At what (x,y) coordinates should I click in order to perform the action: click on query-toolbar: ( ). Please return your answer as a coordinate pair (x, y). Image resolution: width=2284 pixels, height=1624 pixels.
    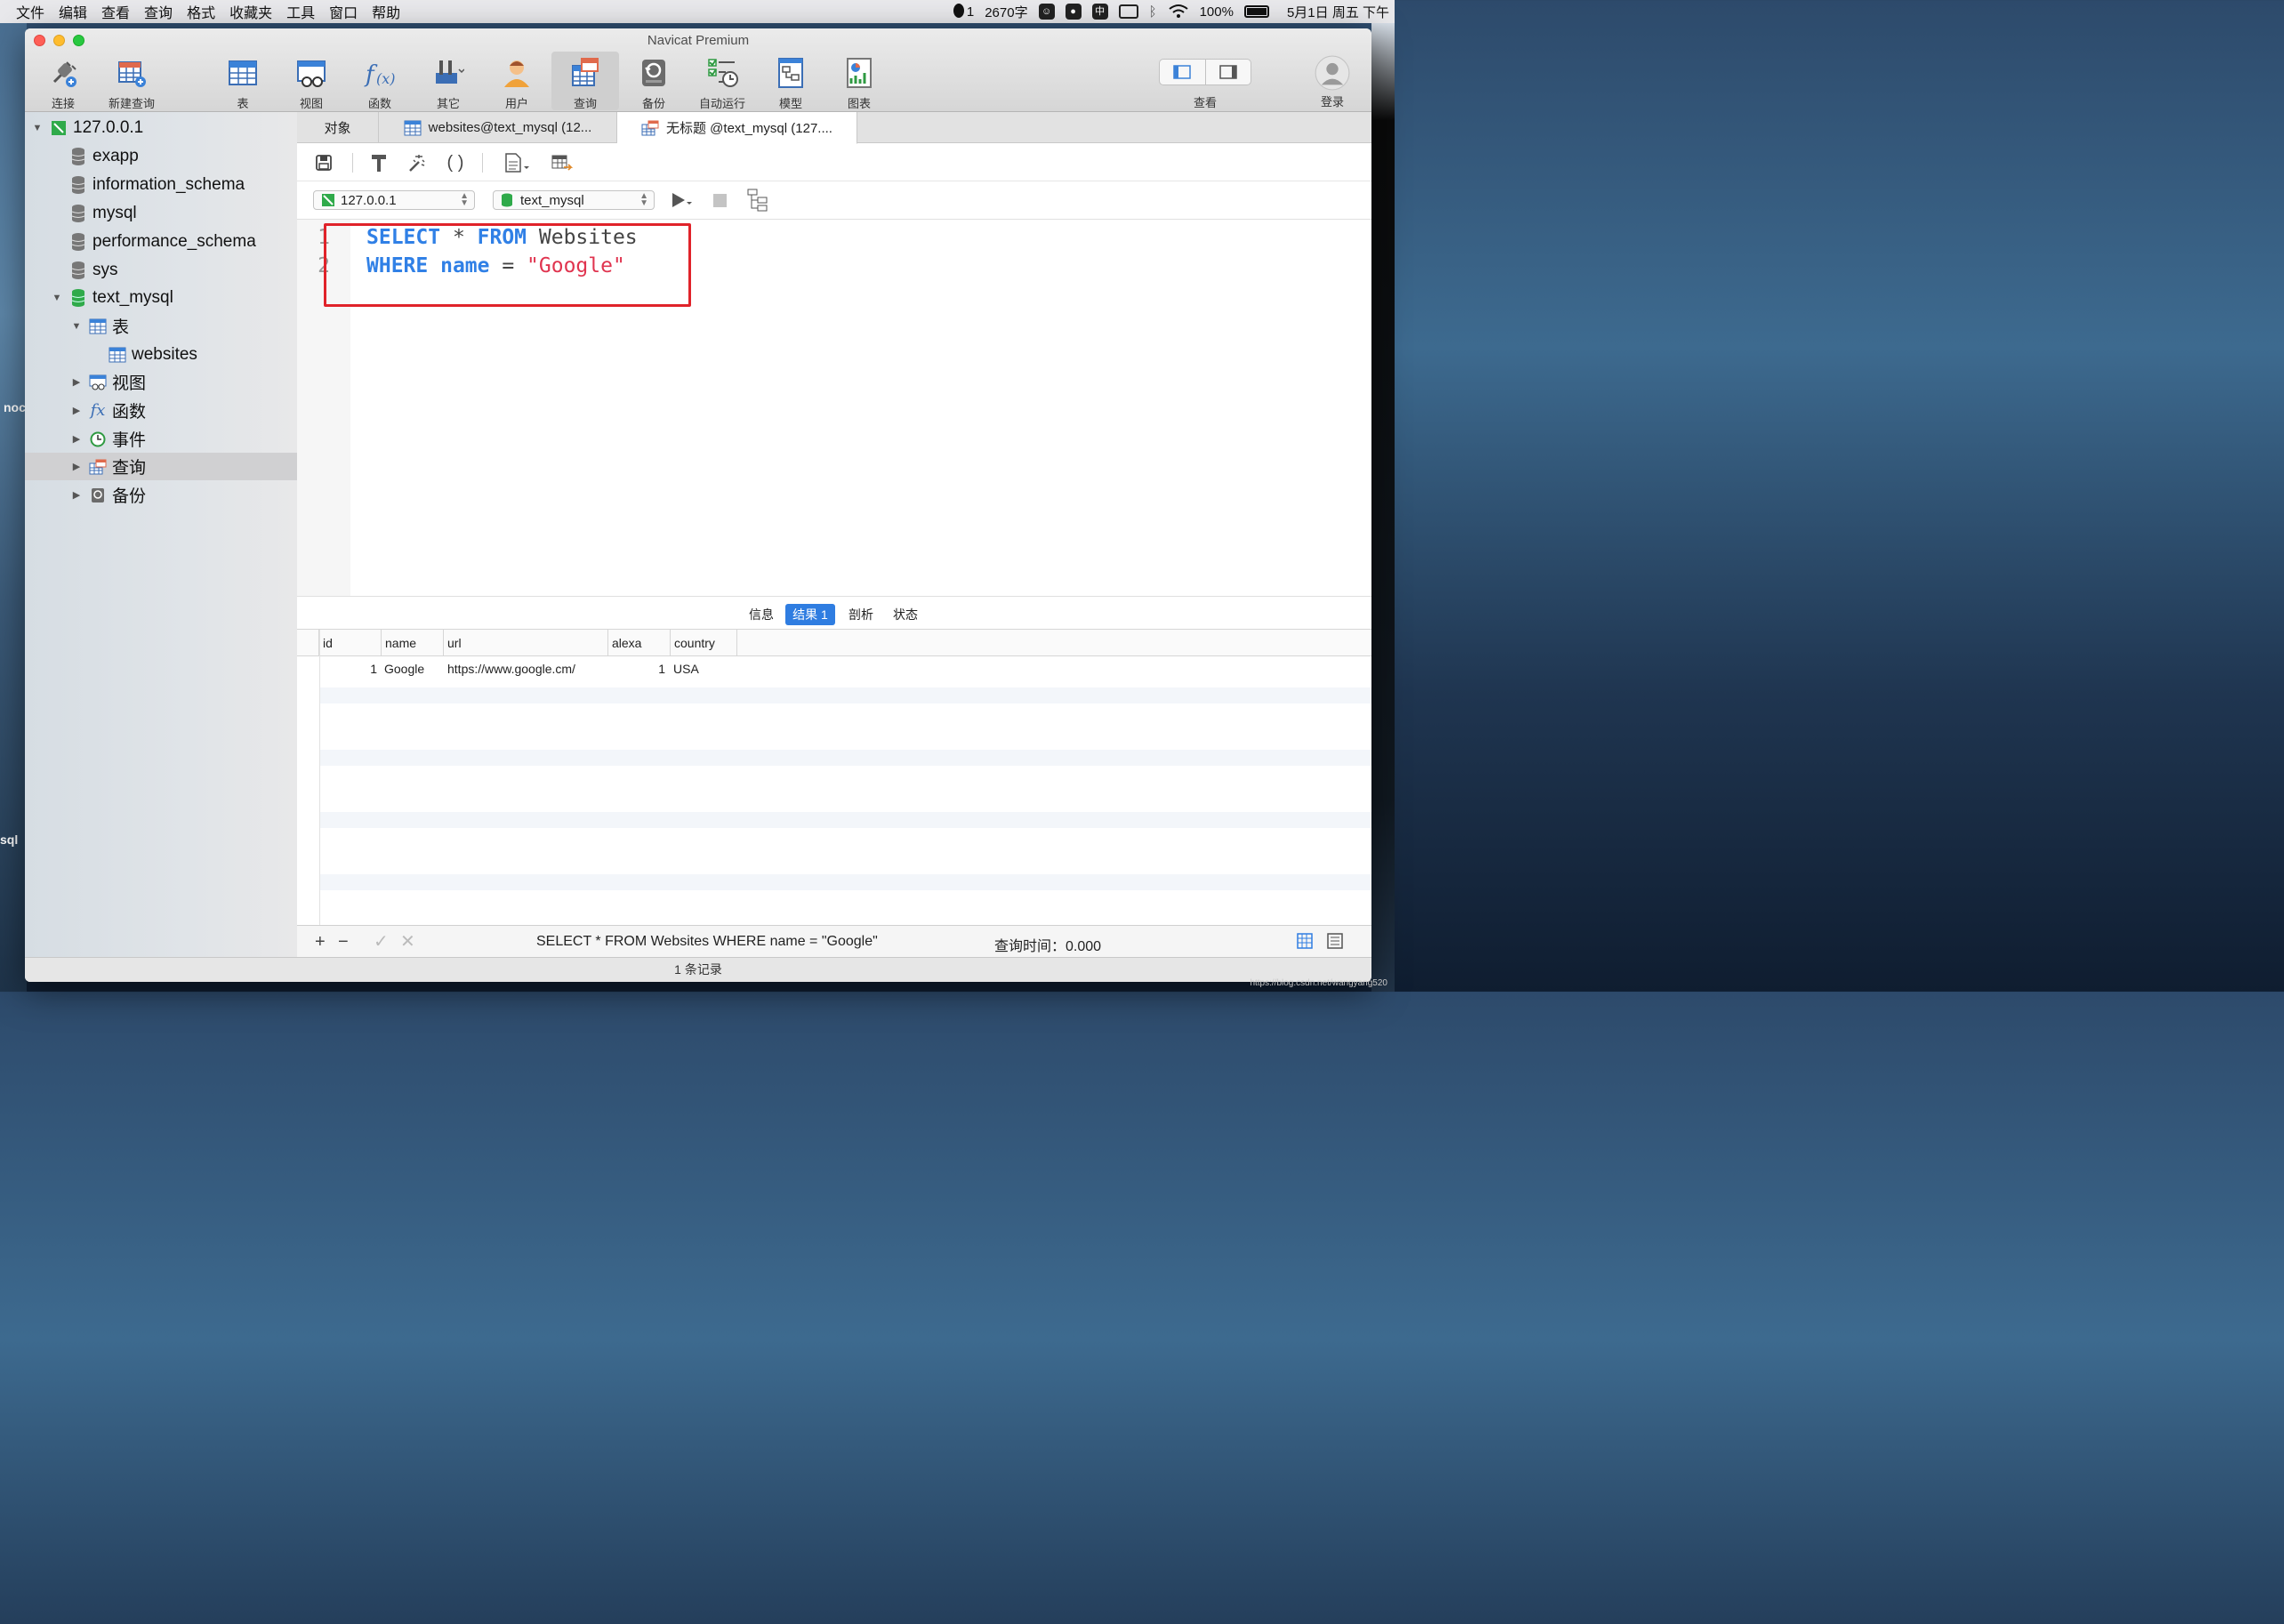
    Looking at the image, I should click on (834, 162).